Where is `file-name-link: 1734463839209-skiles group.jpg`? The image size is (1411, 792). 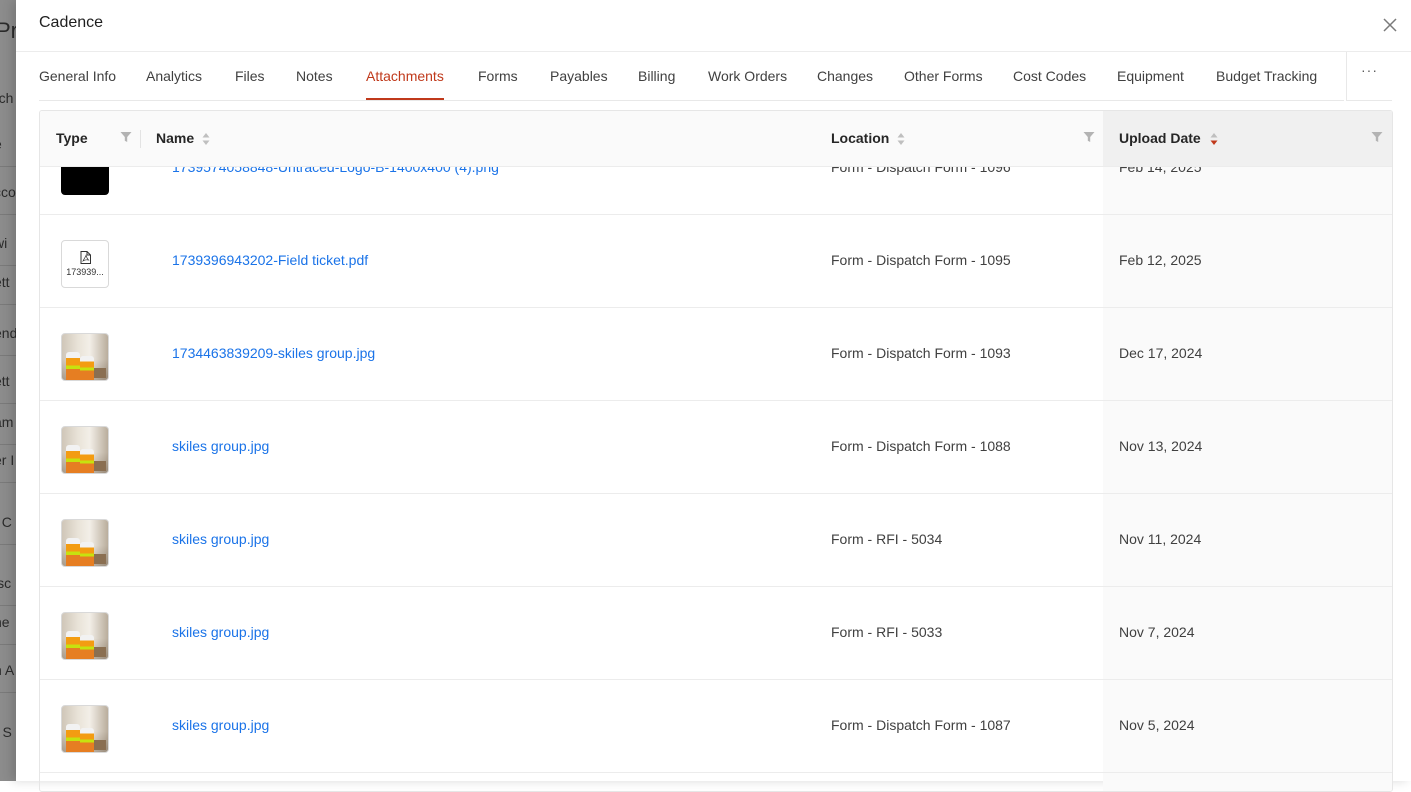
file-name-link: 1734463839209-skiles group.jpg is located at coordinates (273, 353).